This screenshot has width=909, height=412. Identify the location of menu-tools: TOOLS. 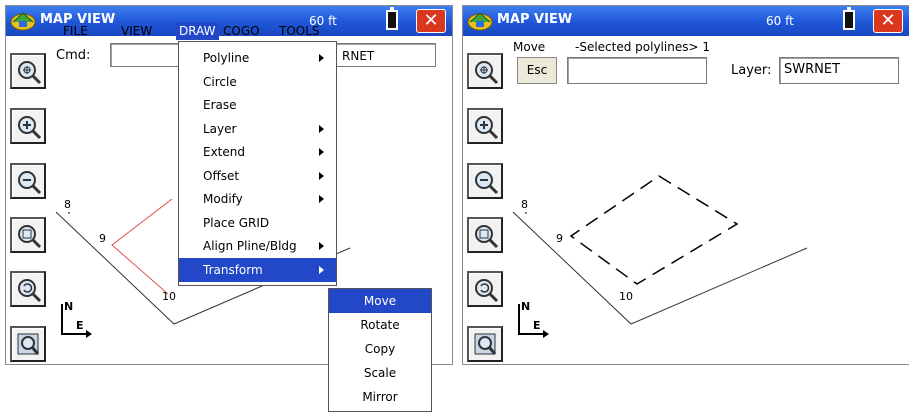
(299, 31).